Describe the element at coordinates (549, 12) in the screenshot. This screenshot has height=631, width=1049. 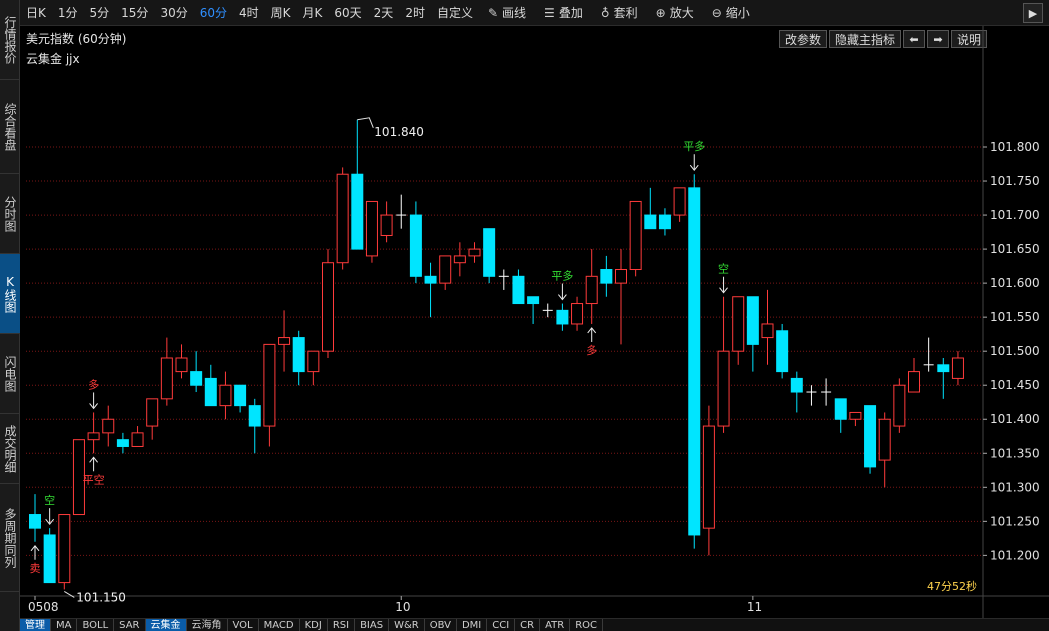
I see `stack-icon: ☰` at that location.